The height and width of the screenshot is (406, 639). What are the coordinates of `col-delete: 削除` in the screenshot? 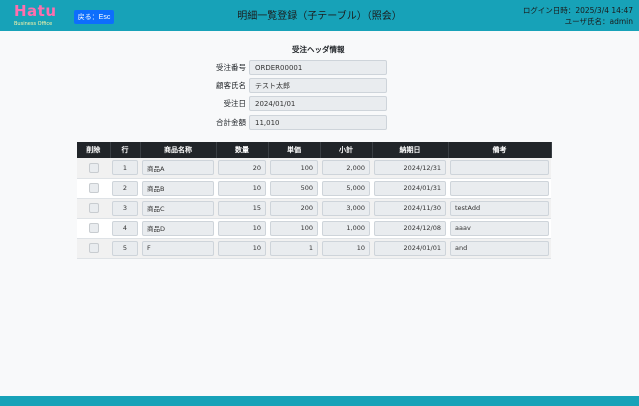 It's located at (94, 150).